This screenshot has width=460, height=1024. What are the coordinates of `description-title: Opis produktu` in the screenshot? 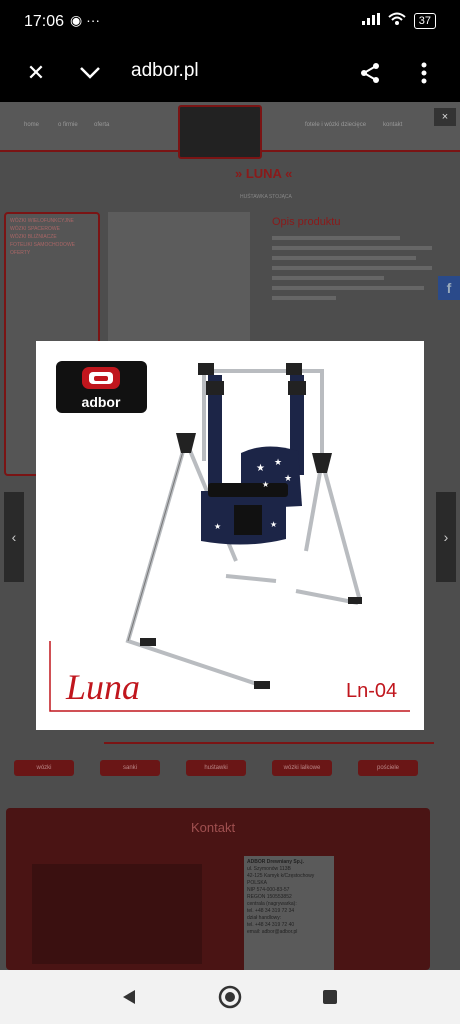 It's located at (306, 222).